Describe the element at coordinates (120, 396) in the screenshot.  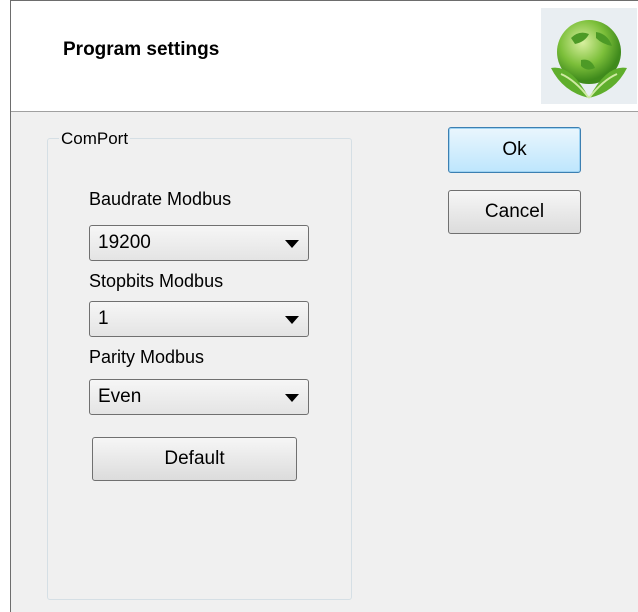
I see `parity-value: Even` at that location.